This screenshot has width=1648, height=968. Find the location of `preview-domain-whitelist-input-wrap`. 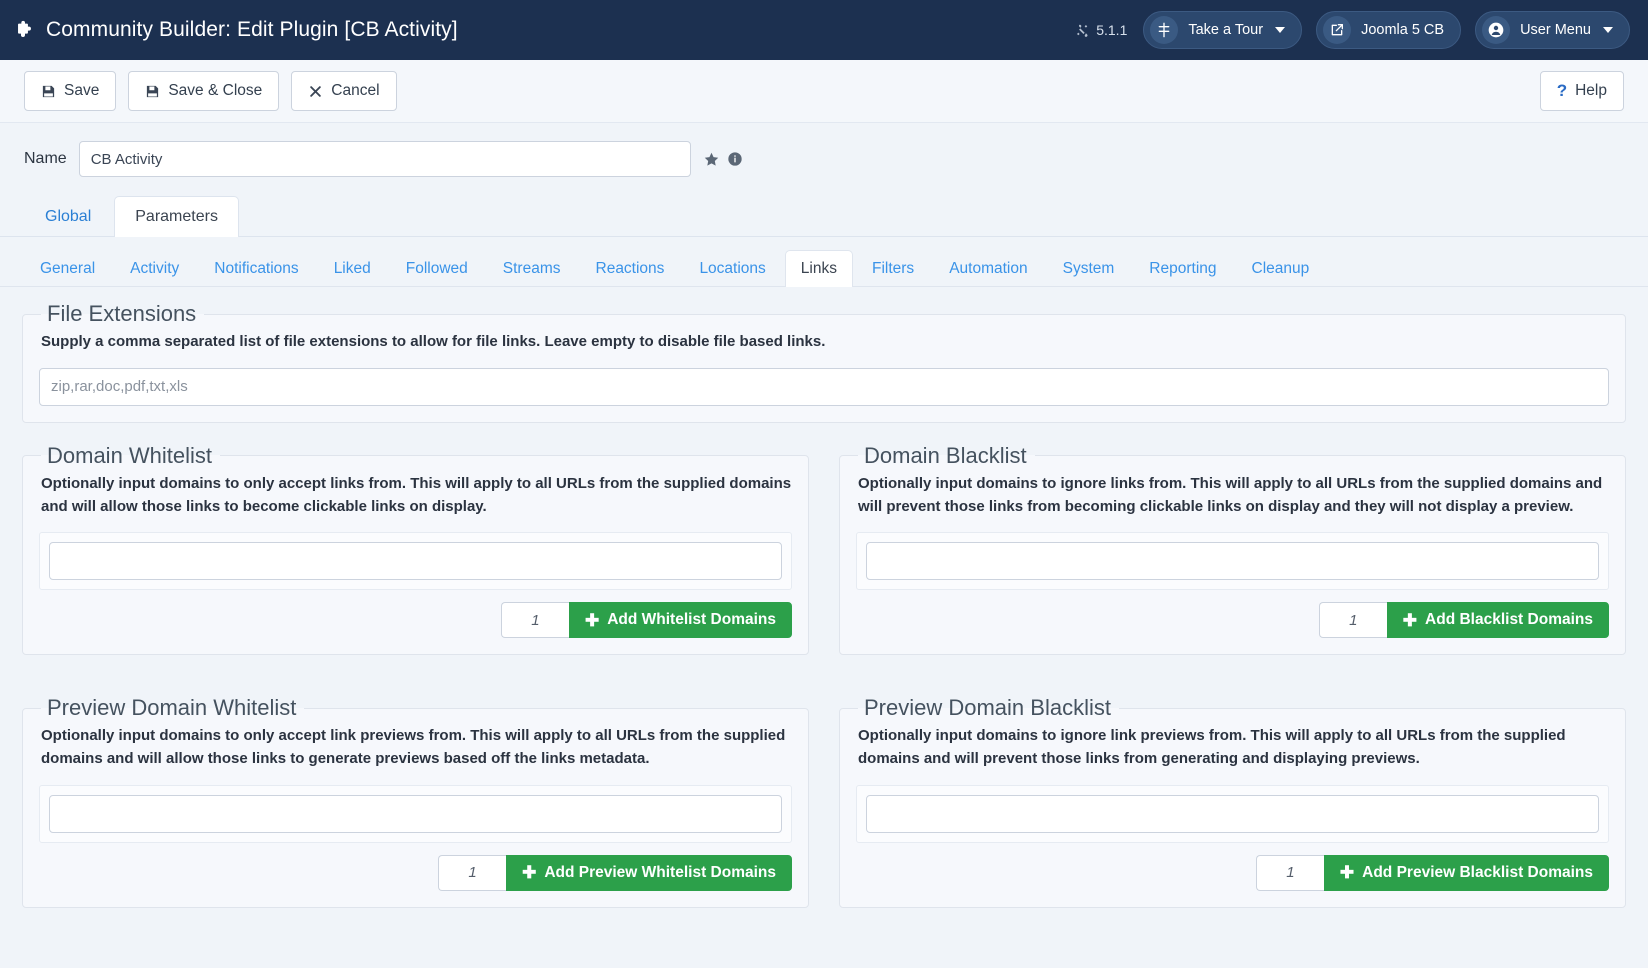

preview-domain-whitelist-input-wrap is located at coordinates (415, 813).